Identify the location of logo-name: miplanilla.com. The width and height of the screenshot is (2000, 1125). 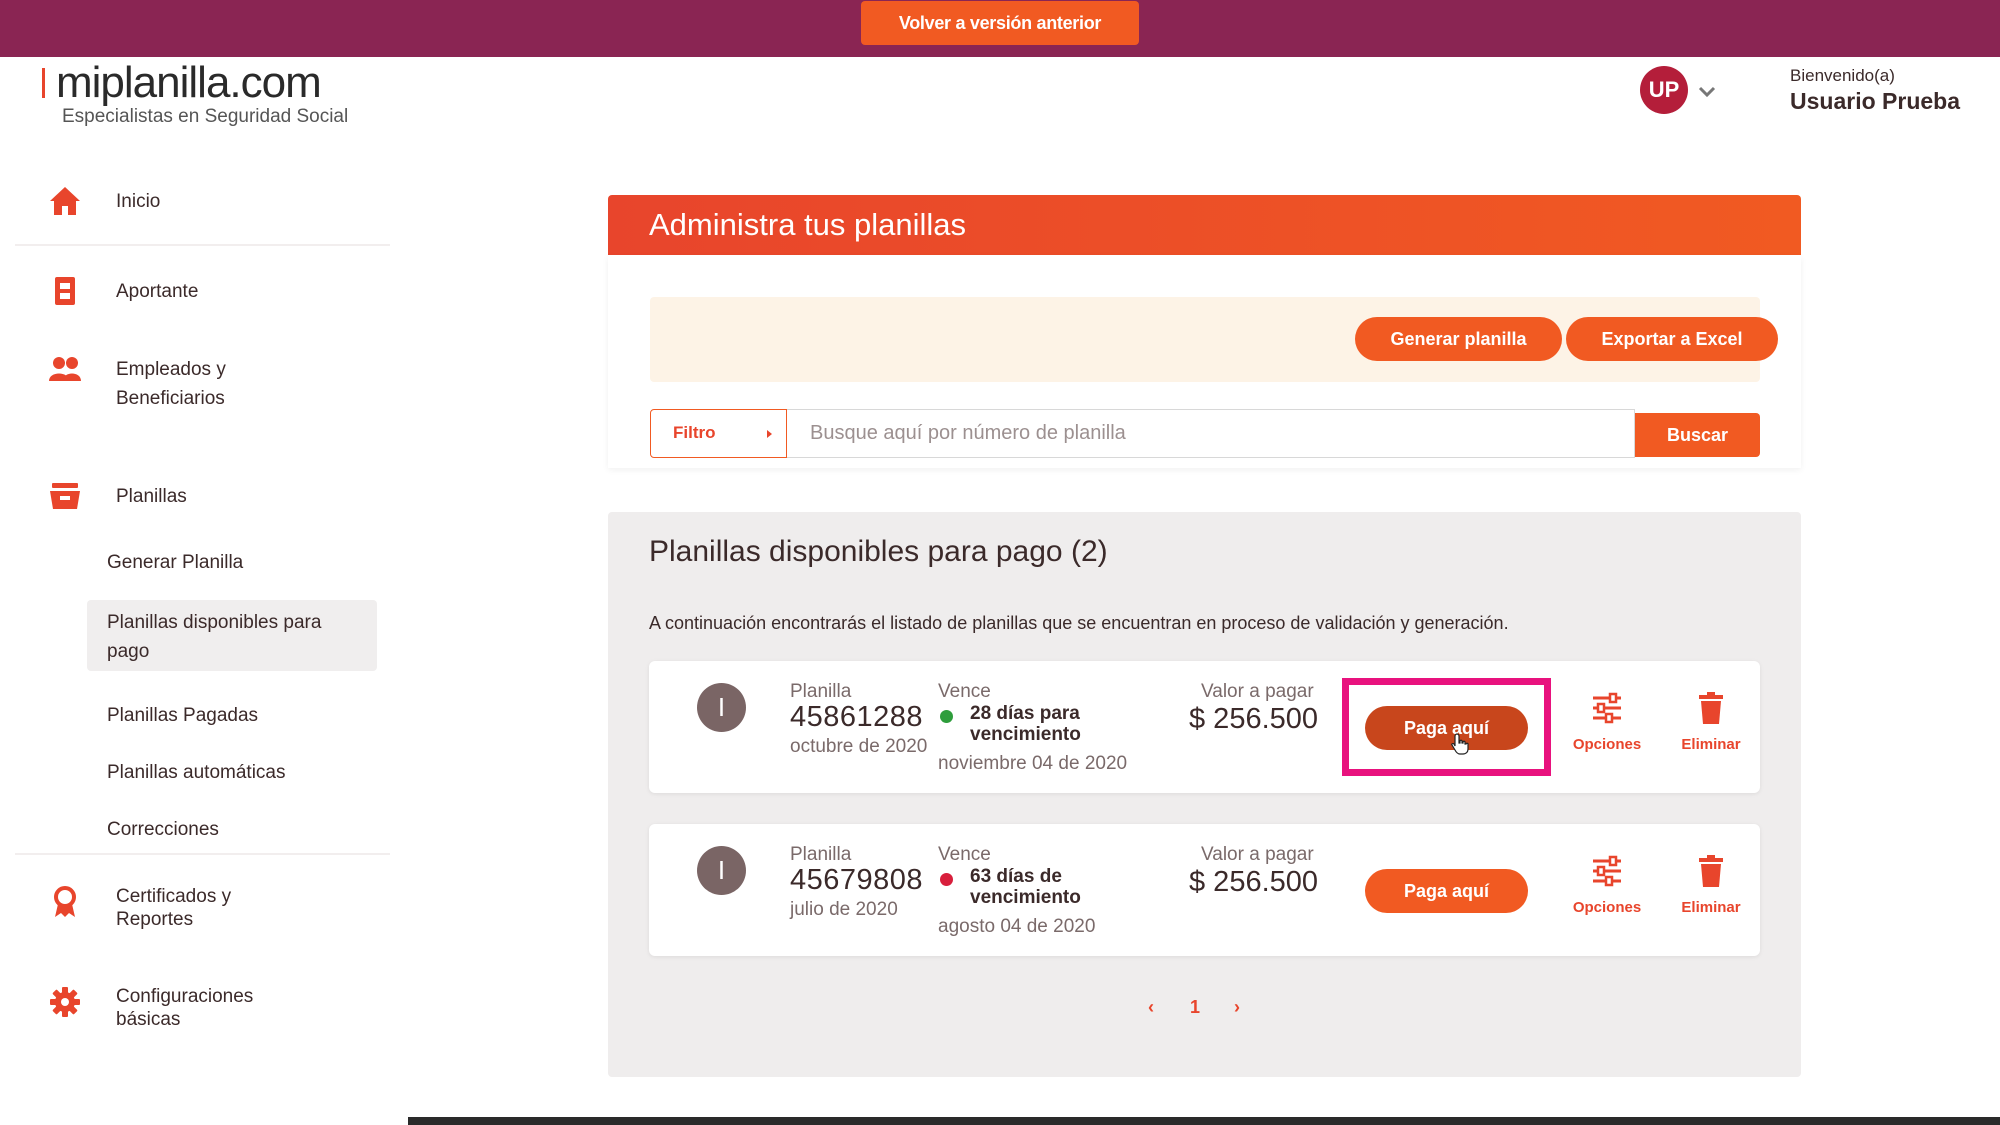
(189, 82).